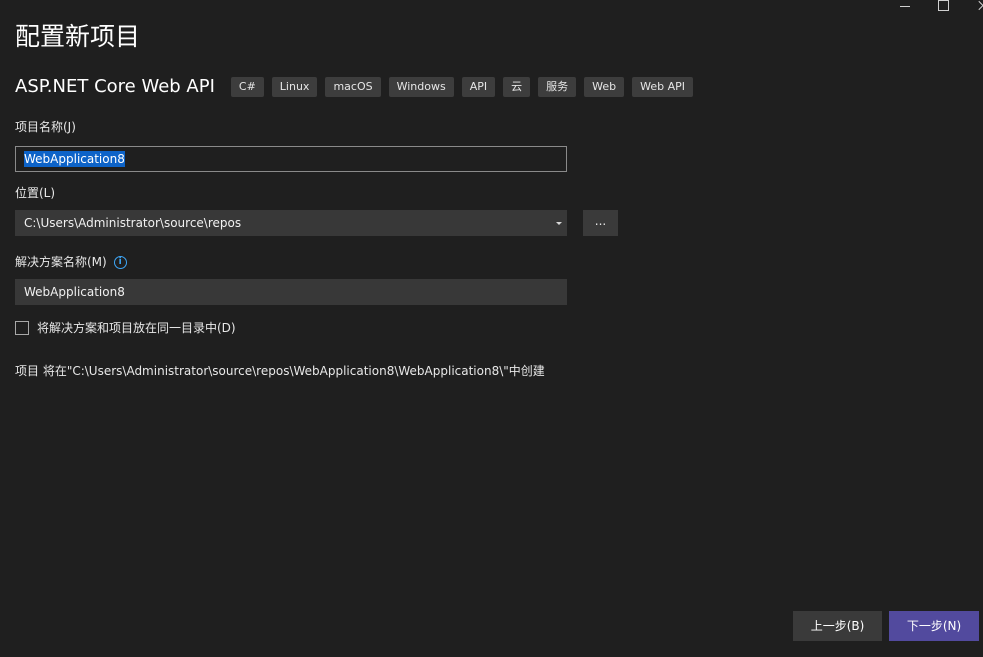  Describe the element at coordinates (559, 223) in the screenshot. I see `chevron-down-icon` at that location.